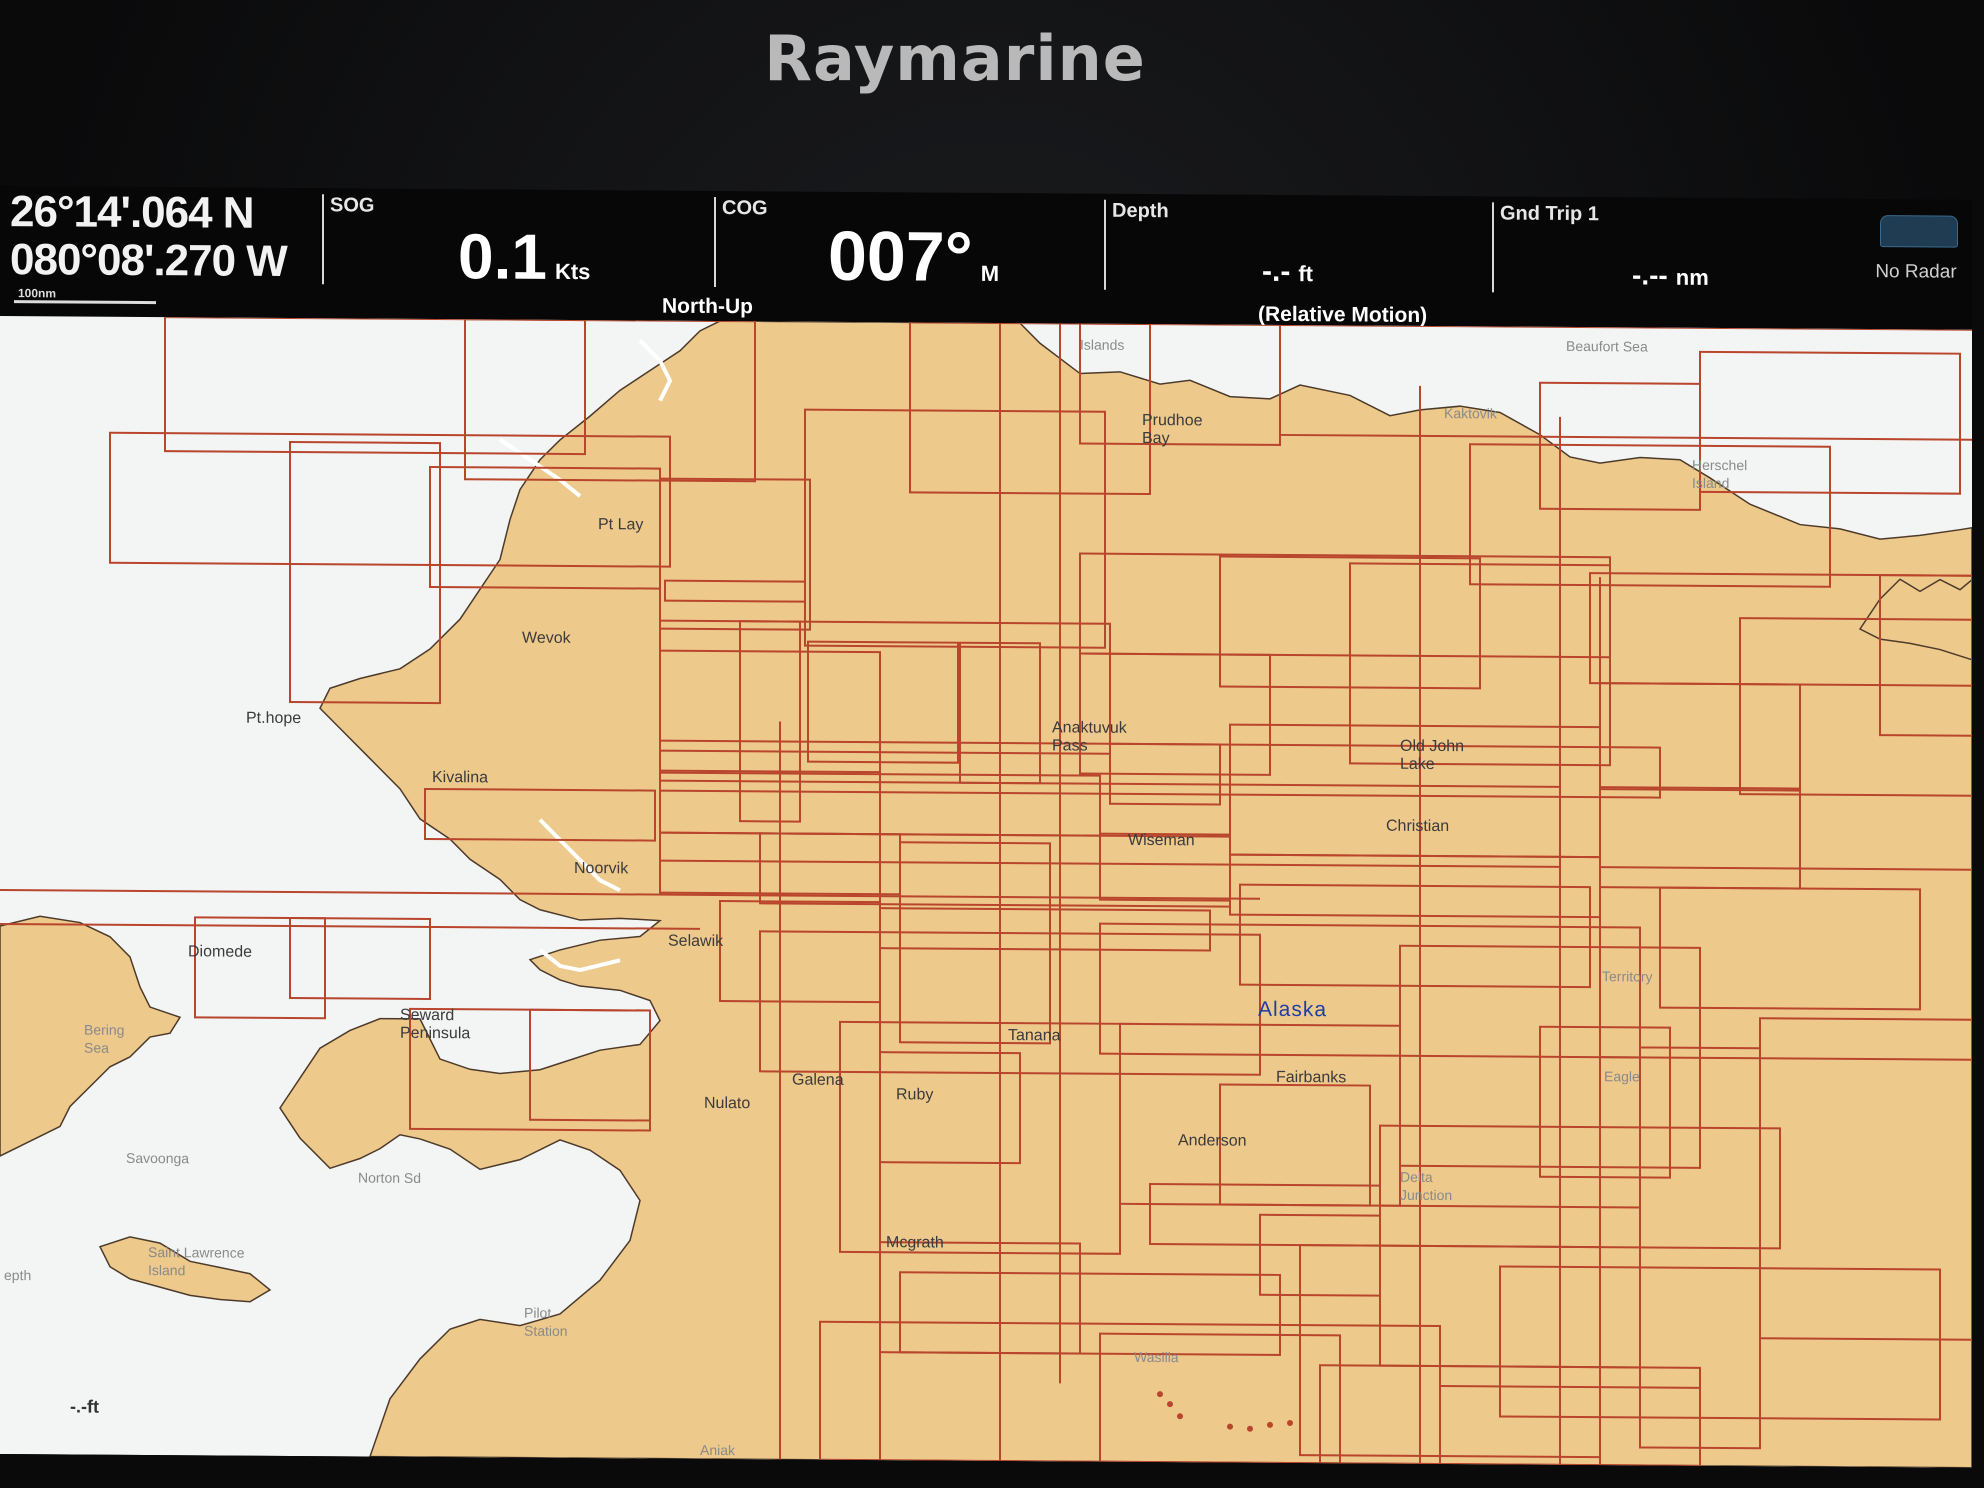 This screenshot has height=1488, width=1984. I want to click on radar-status-text: No Radar, so click(1916, 272).